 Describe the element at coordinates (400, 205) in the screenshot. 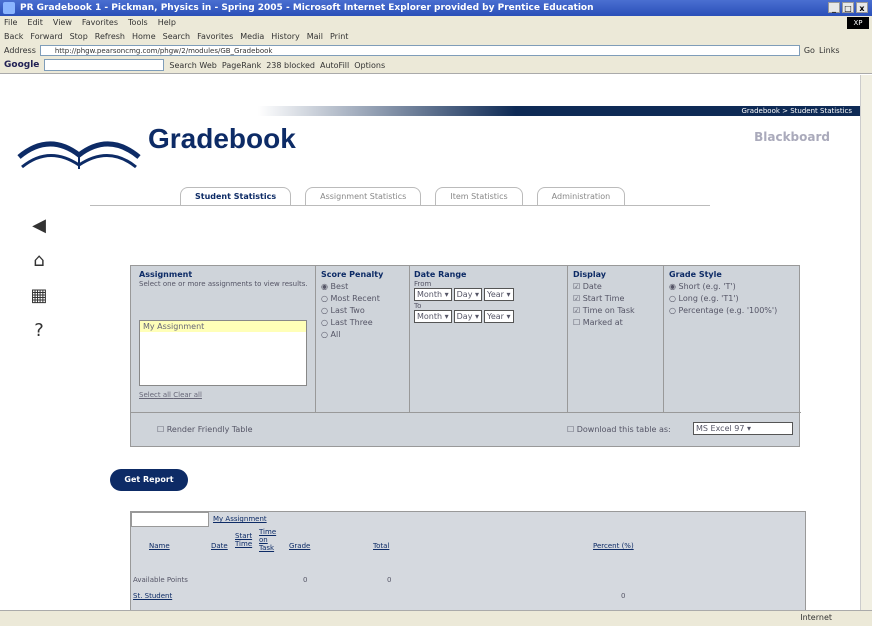

I see `tab-divider` at that location.